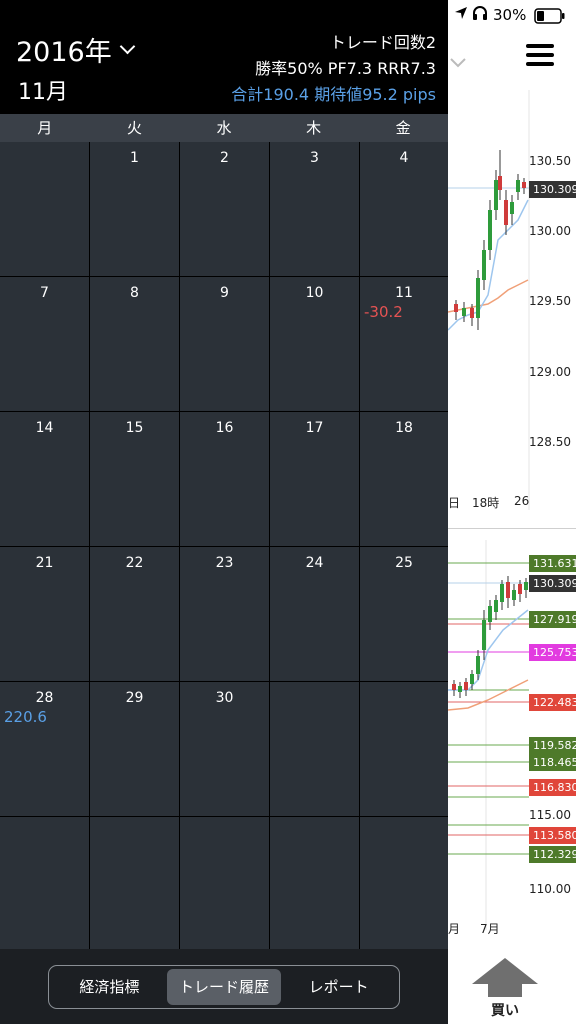  Describe the element at coordinates (64, 52) in the screenshot. I see `year-label: 2016年` at that location.